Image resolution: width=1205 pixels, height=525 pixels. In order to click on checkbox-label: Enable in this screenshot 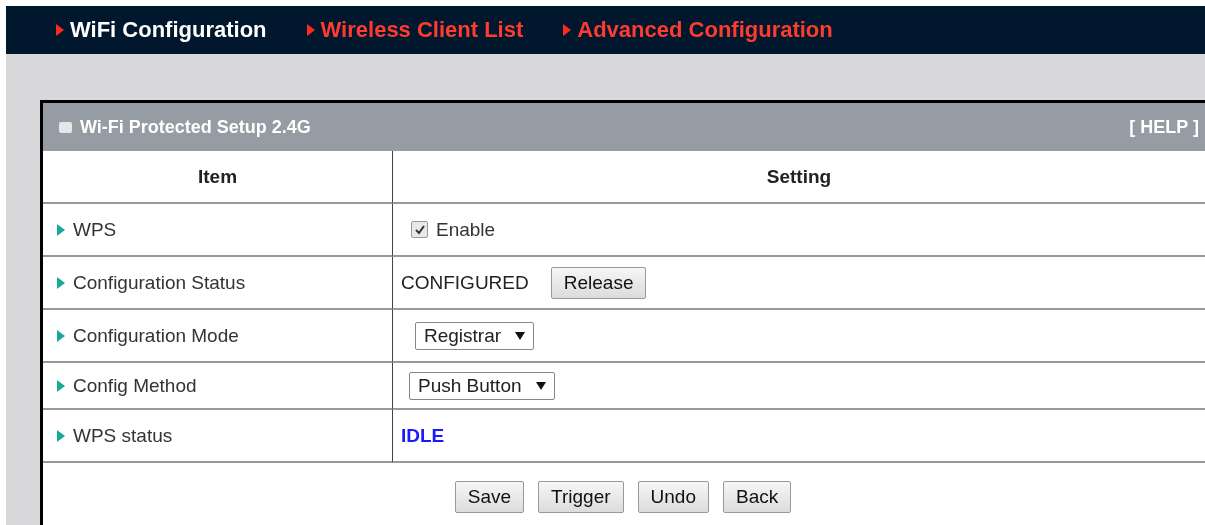, I will do `click(466, 229)`.